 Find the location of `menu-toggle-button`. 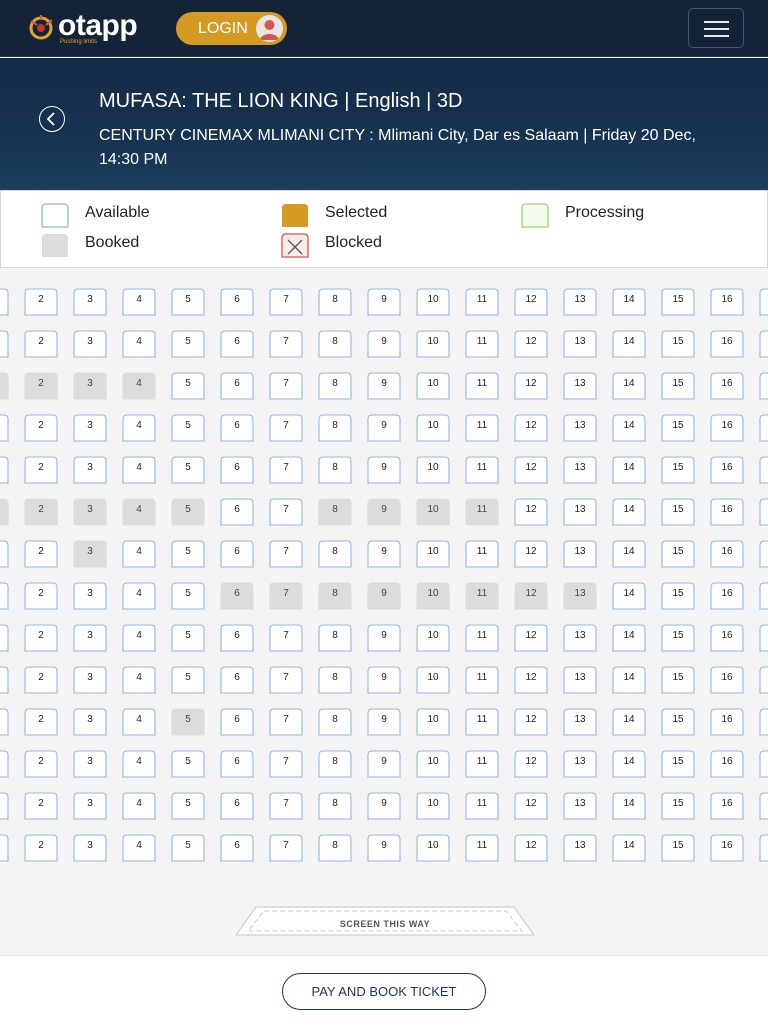

menu-toggle-button is located at coordinates (716, 28).